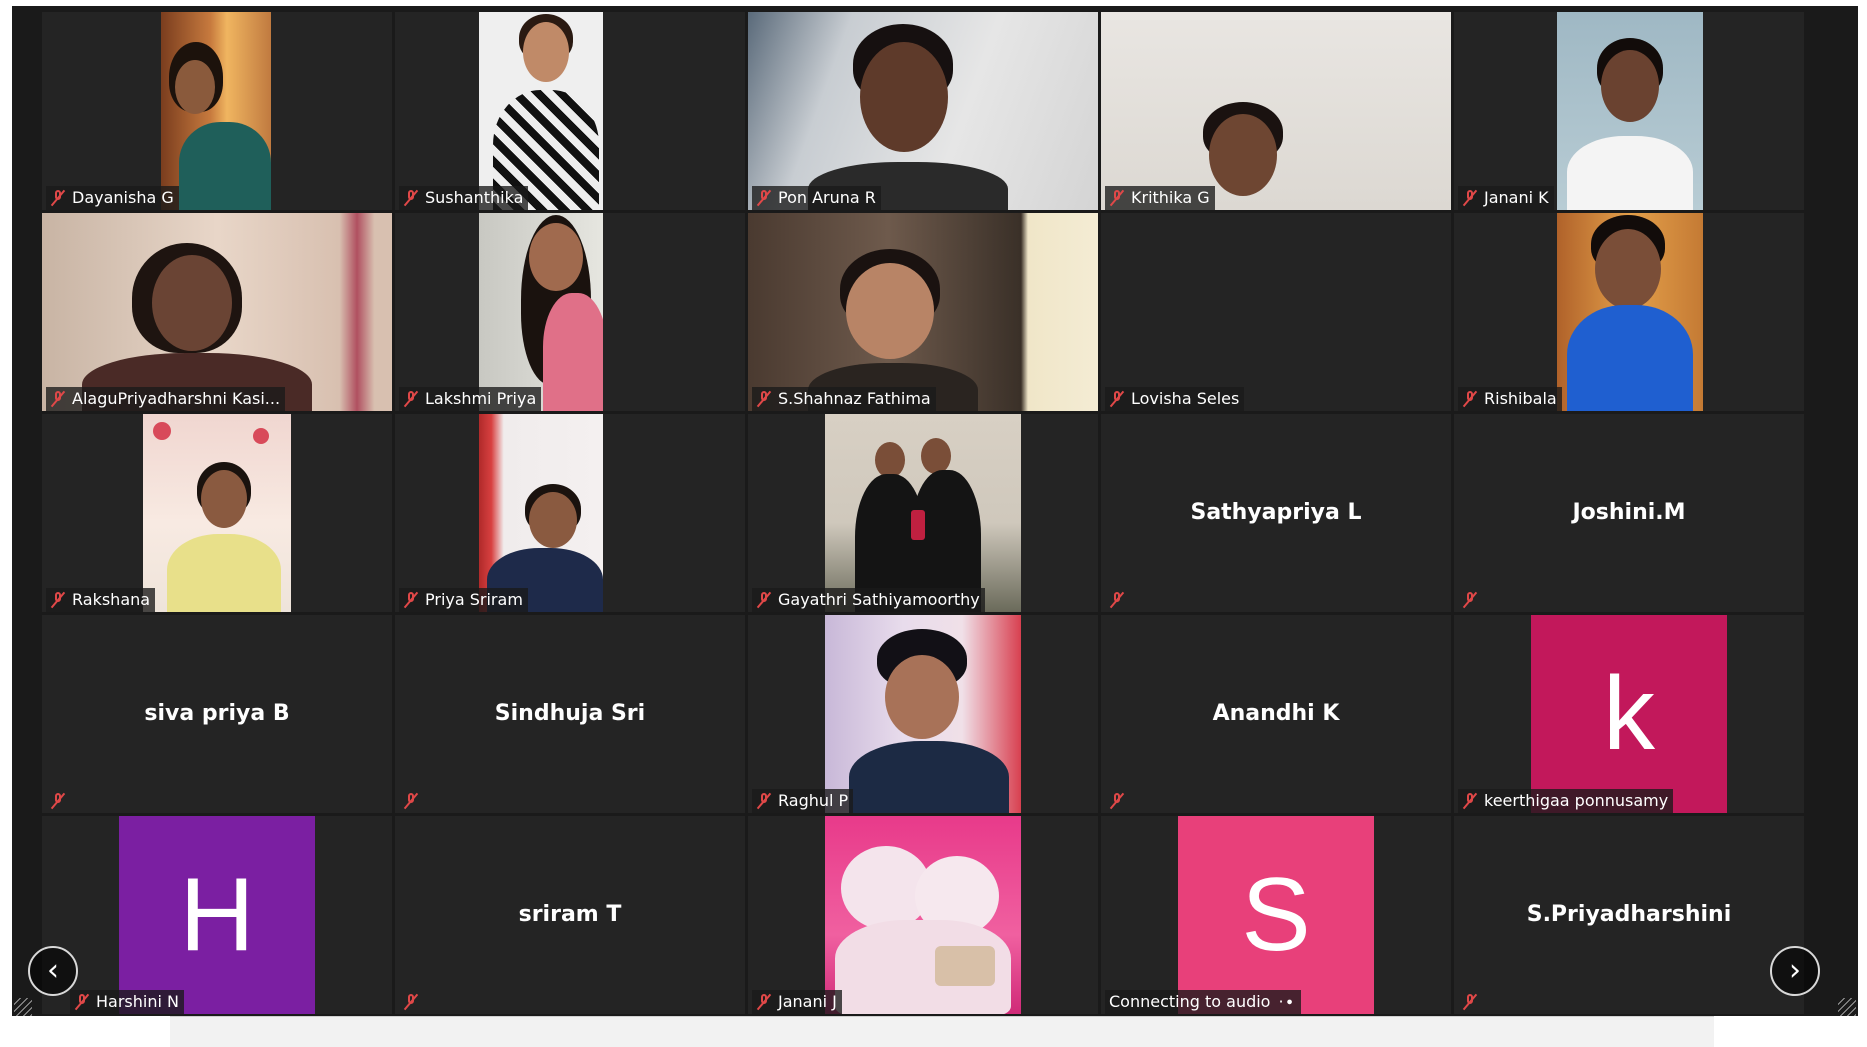 The width and height of the screenshot is (1867, 1047). I want to click on avatar: H, so click(217, 915).